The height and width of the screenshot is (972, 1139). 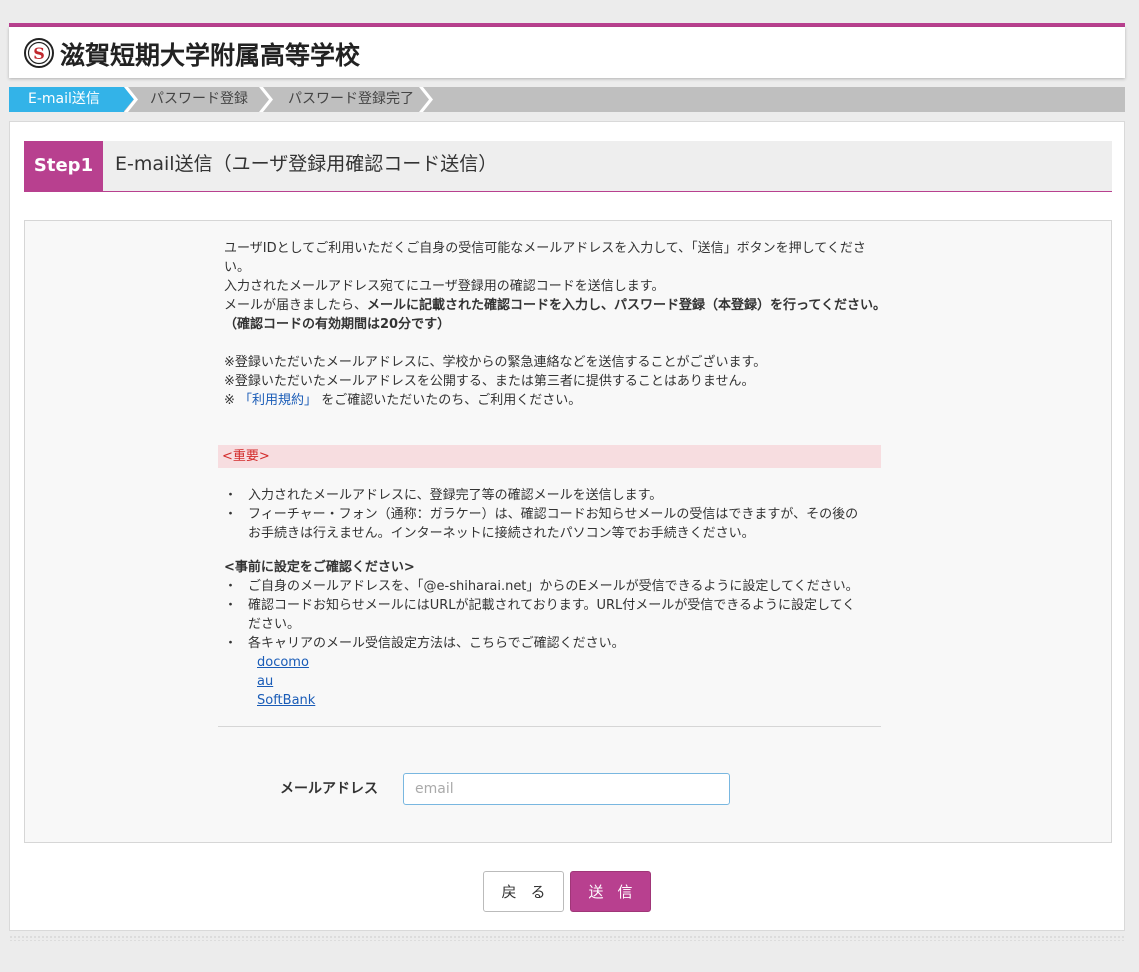 I want to click on terms-link: 「利用規約」, so click(x=278, y=400).